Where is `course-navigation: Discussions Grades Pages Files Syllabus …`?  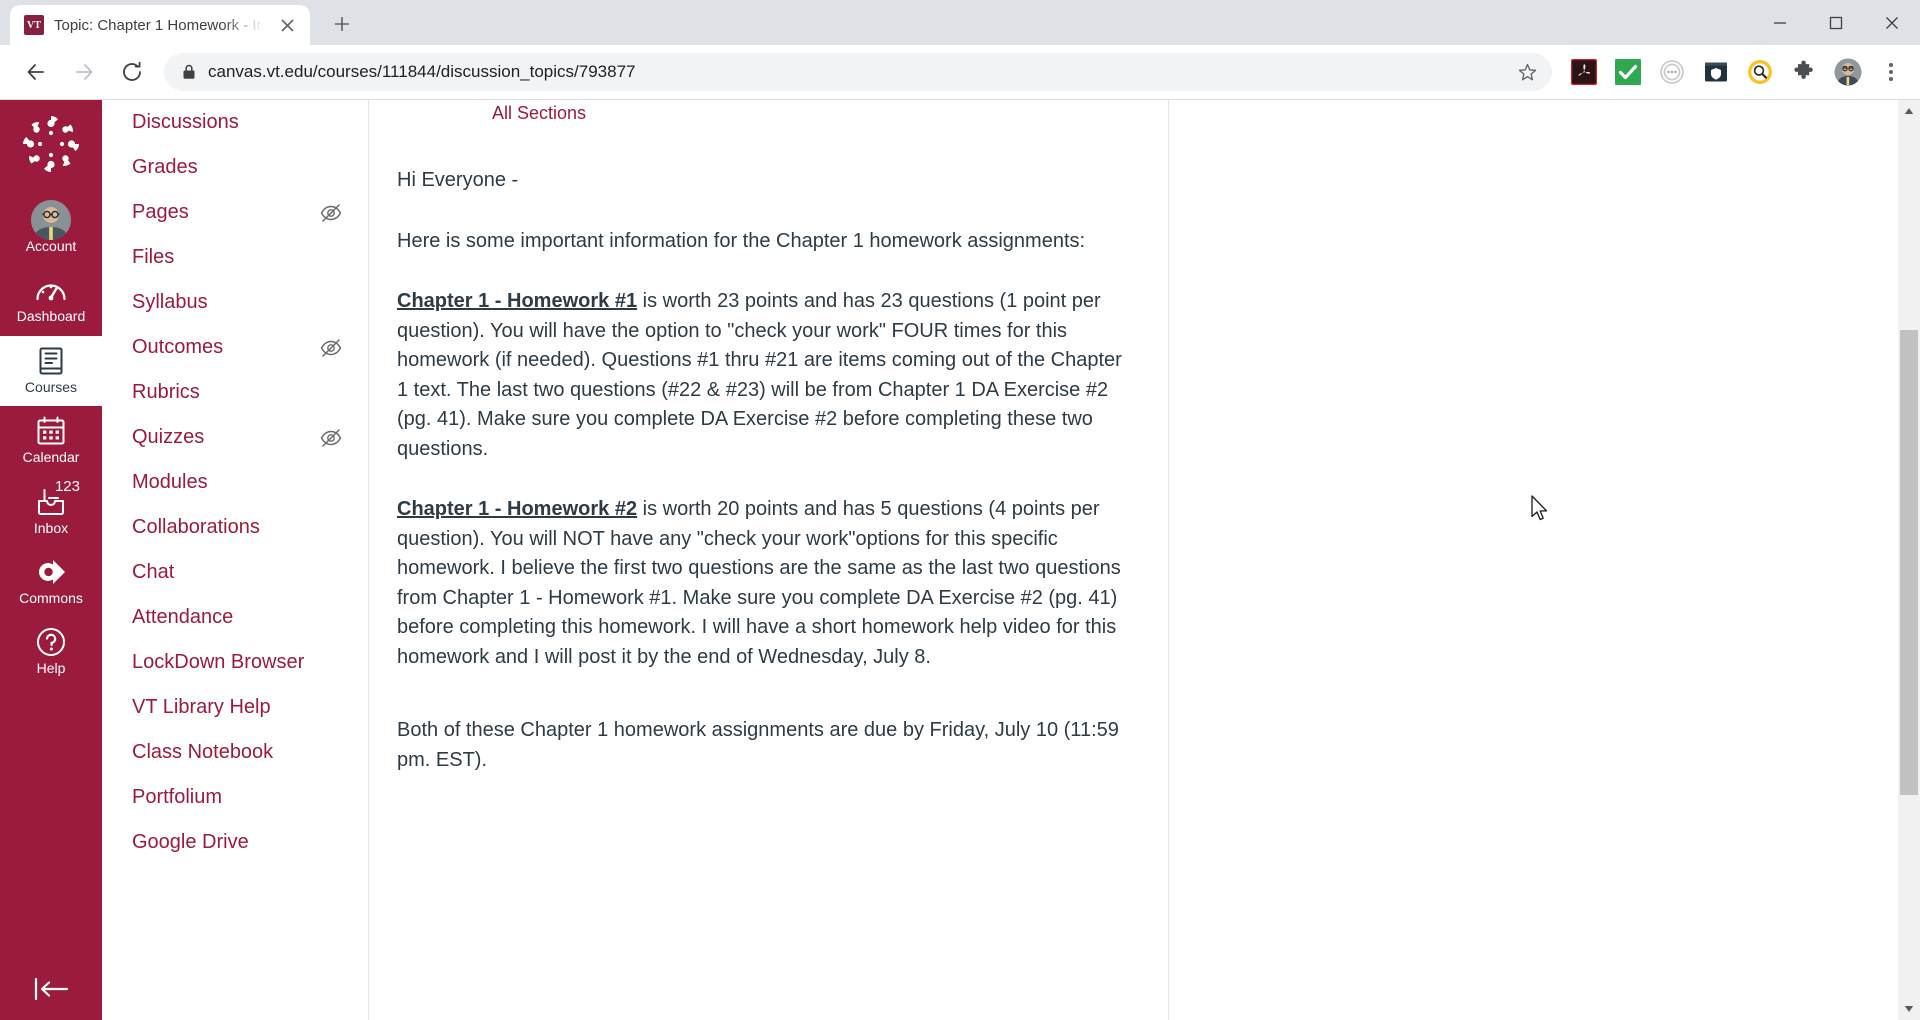
course-navigation: Discussions Grades Pages Files Syllabus … is located at coordinates (235, 560).